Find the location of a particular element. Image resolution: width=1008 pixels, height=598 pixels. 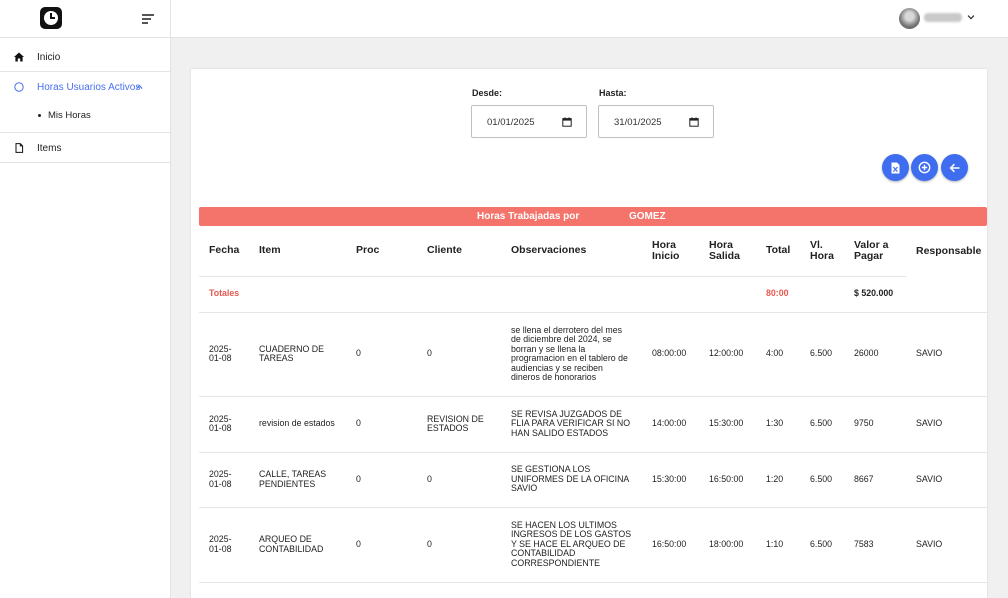

divider is located at coordinates (85, 162).